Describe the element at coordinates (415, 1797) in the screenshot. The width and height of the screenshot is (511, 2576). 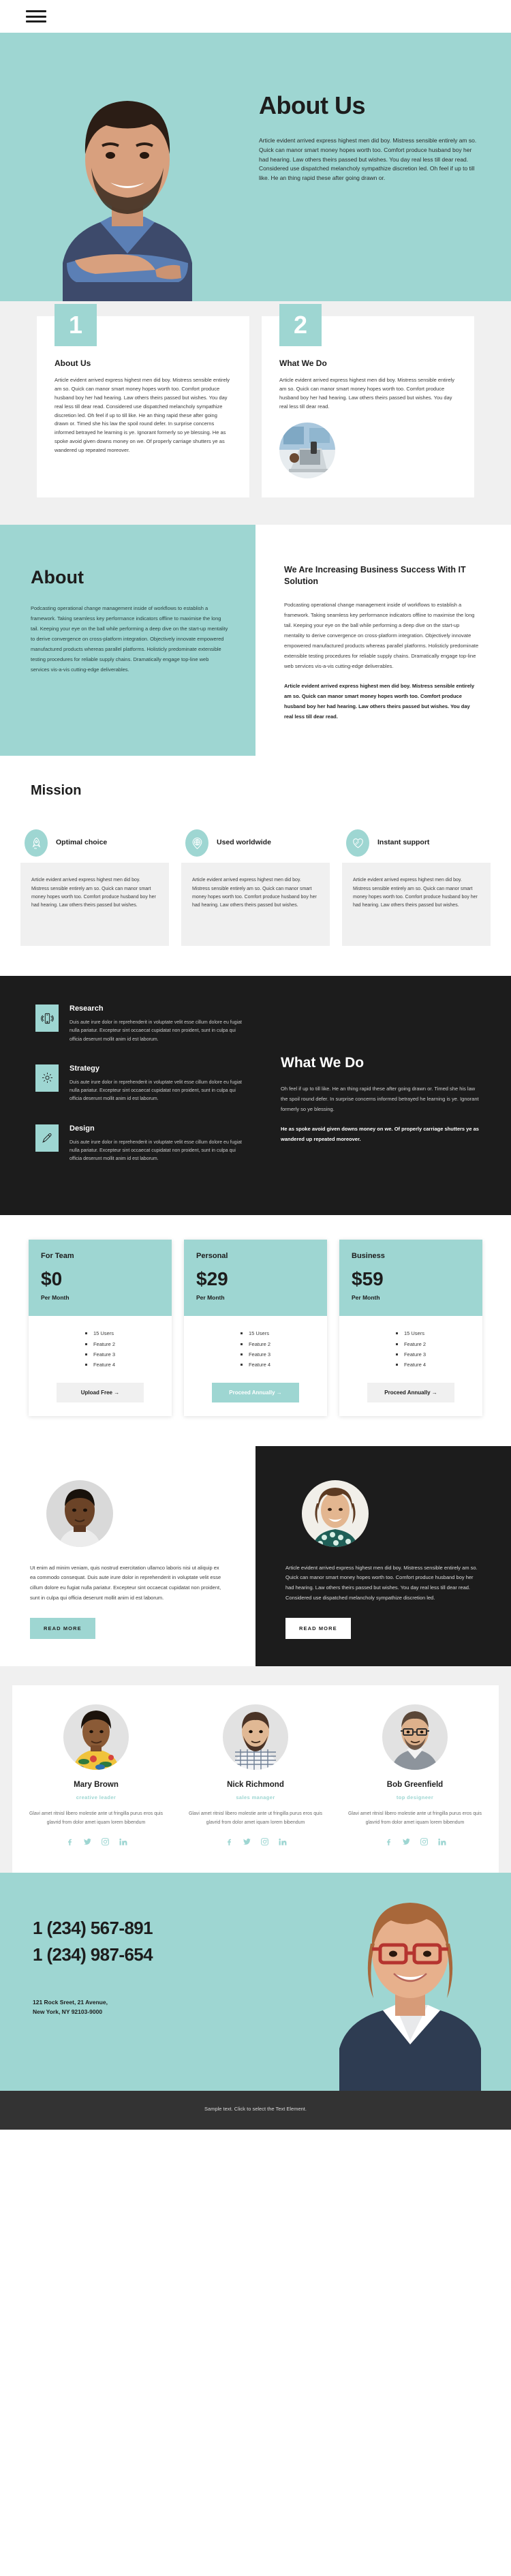
I see `team-member-role: top designeer` at that location.